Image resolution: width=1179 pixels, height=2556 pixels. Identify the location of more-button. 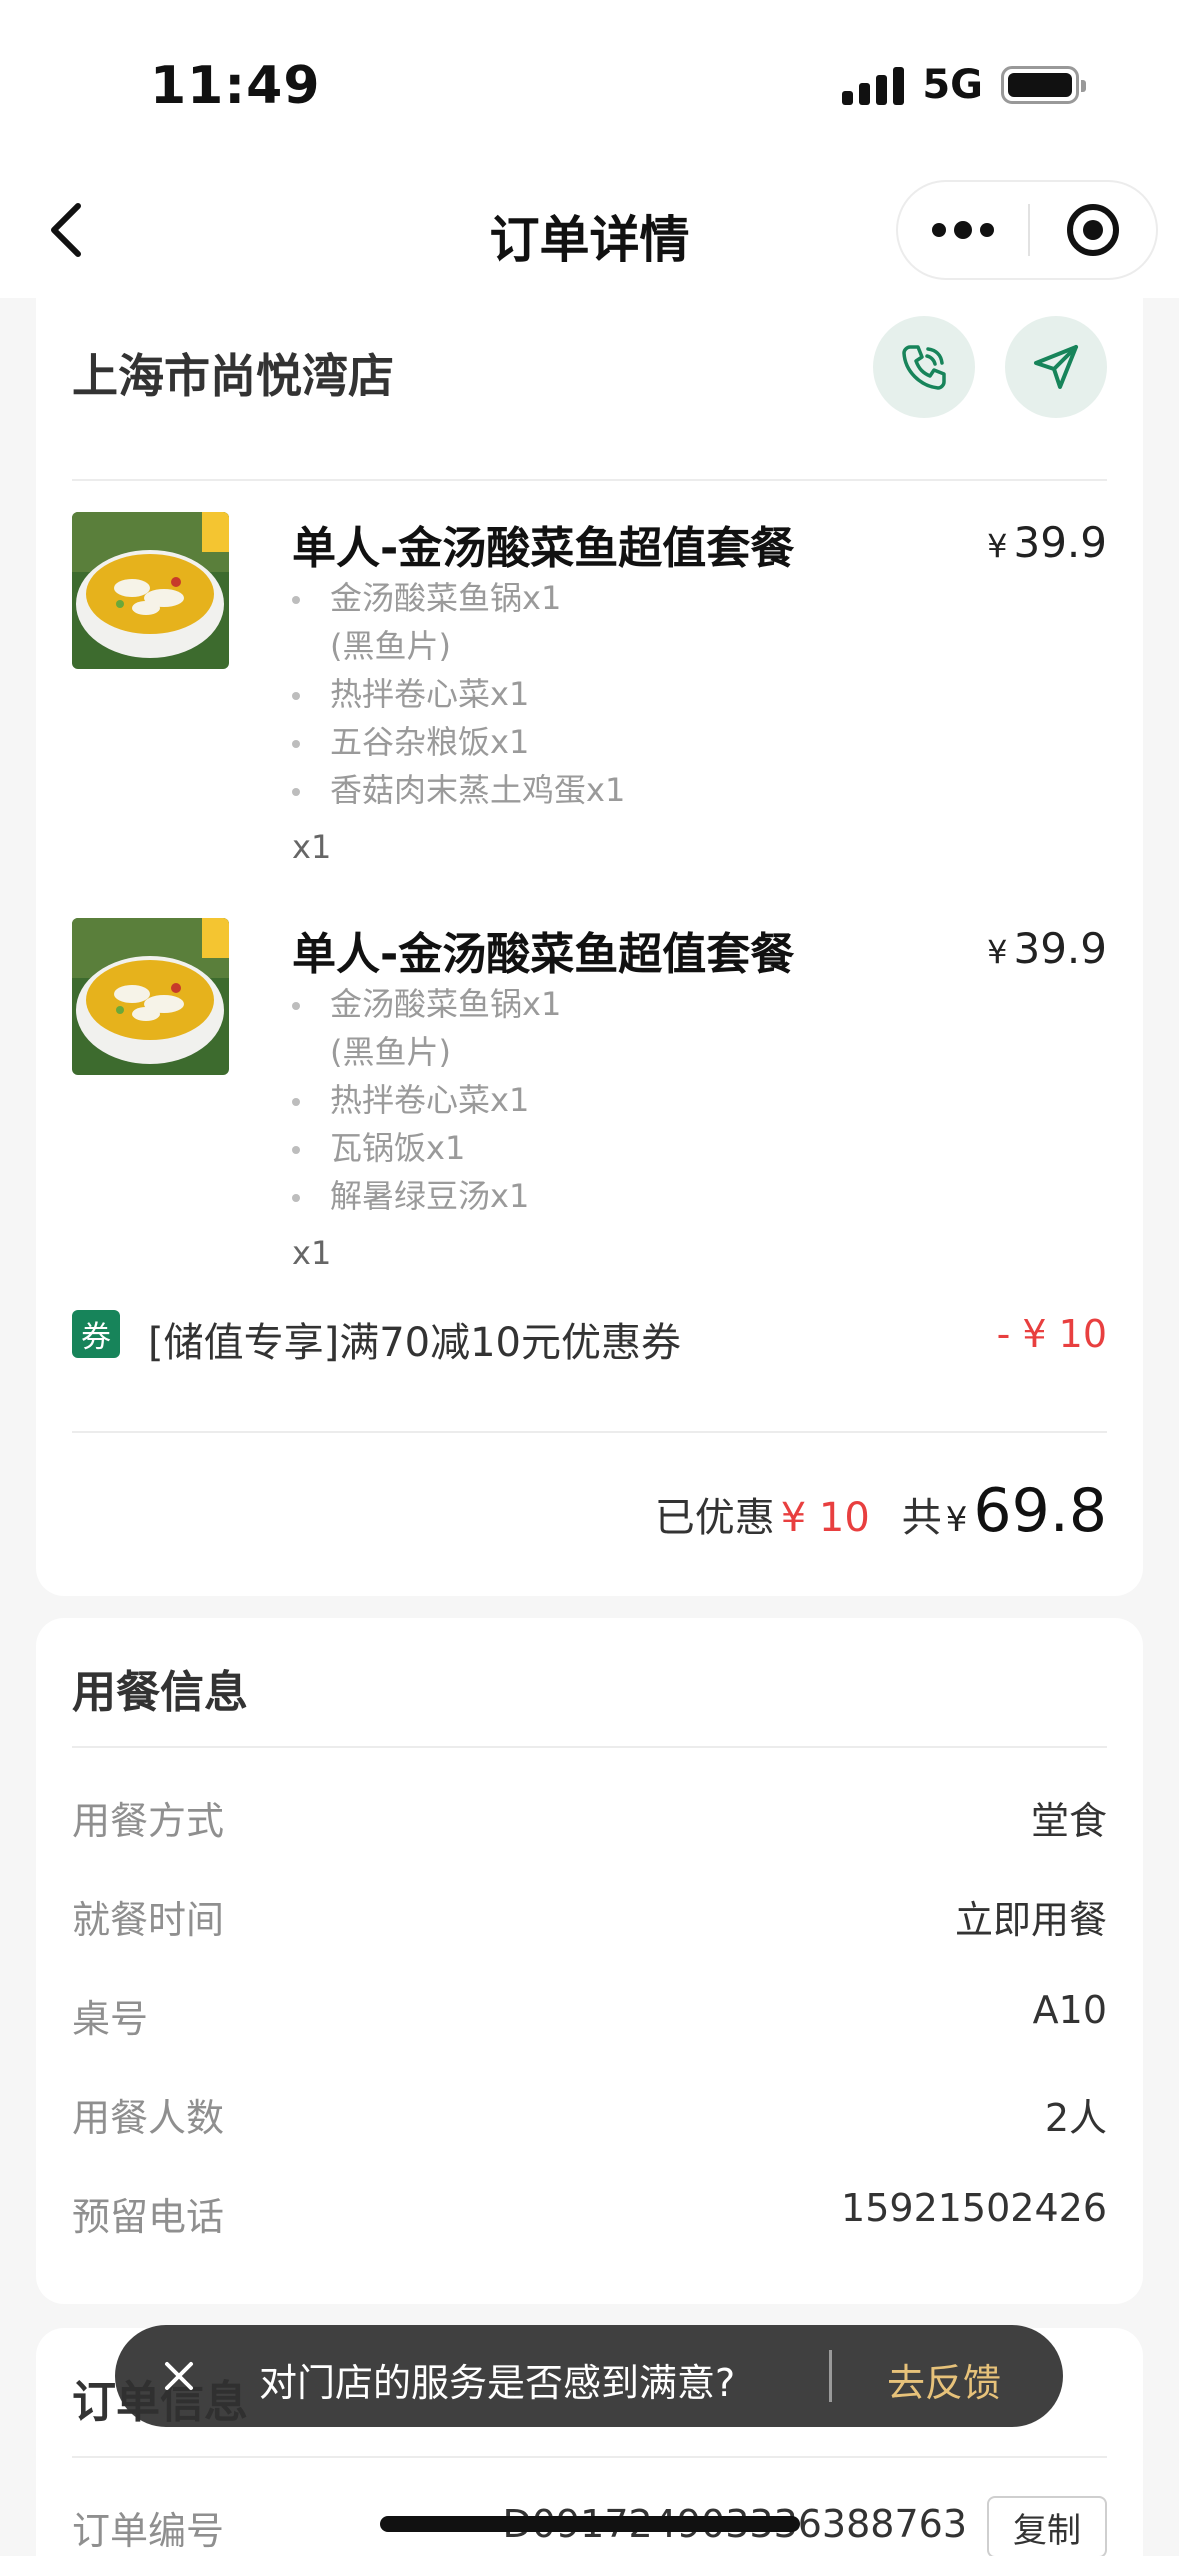
(963, 230).